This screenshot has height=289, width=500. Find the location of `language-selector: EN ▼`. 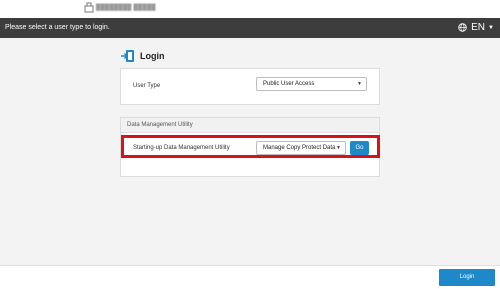

language-selector: EN ▼ is located at coordinates (476, 27).